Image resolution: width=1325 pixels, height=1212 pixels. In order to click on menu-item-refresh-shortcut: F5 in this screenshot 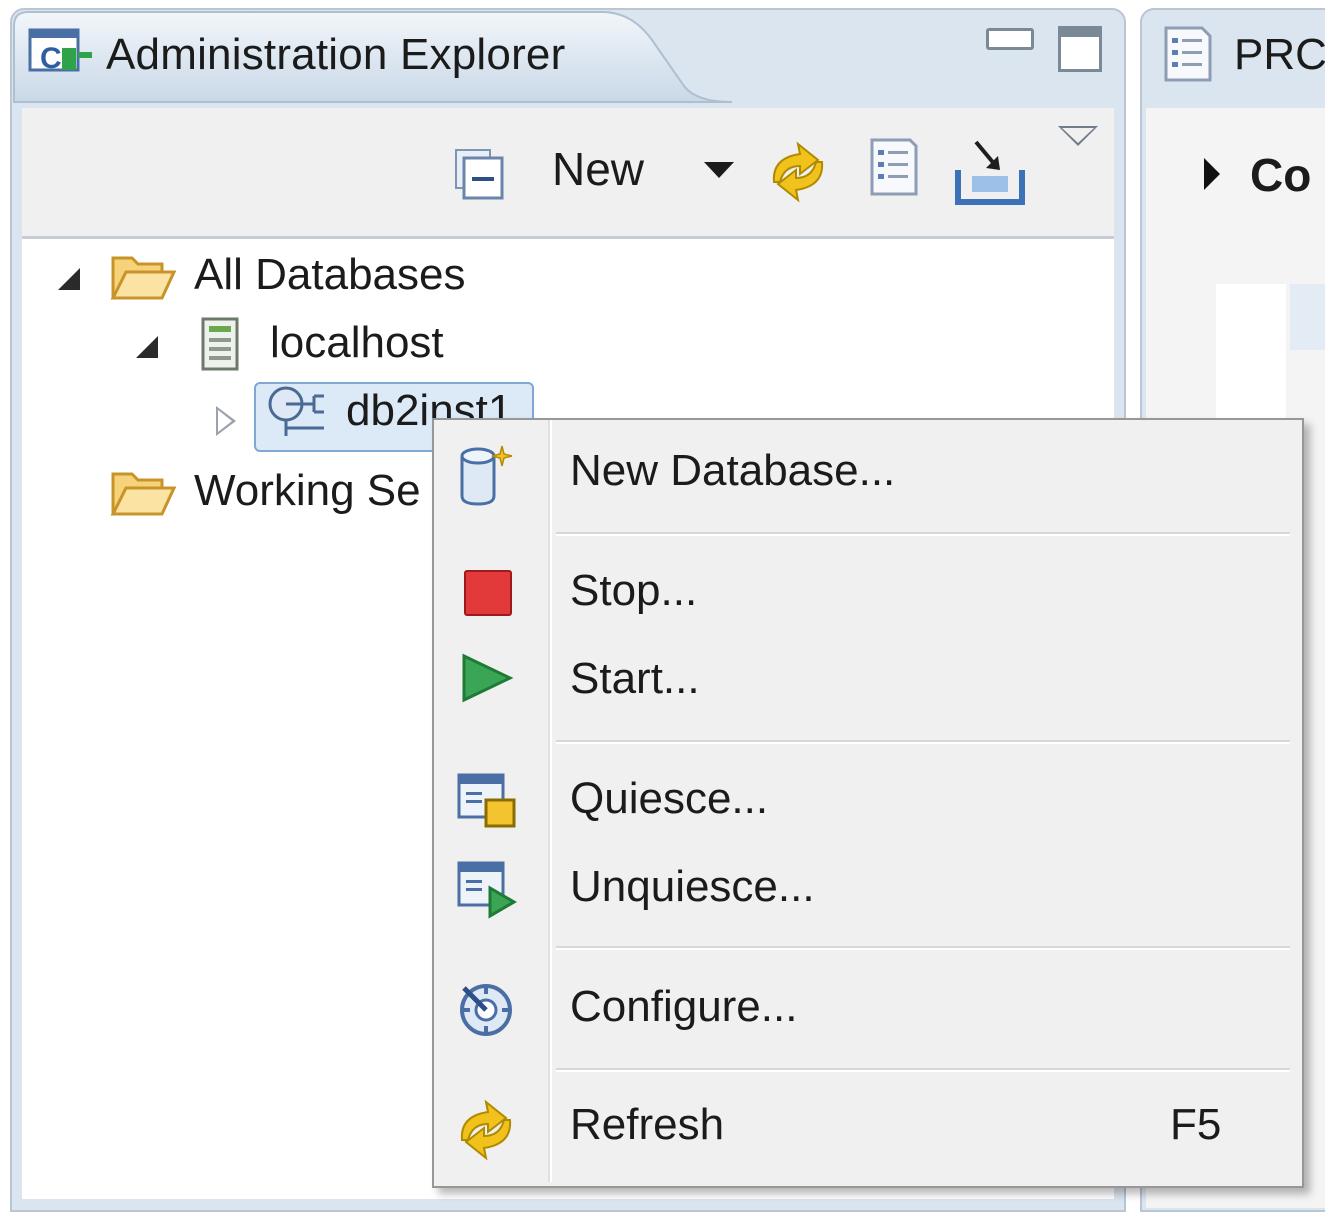, I will do `click(1196, 1124)`.